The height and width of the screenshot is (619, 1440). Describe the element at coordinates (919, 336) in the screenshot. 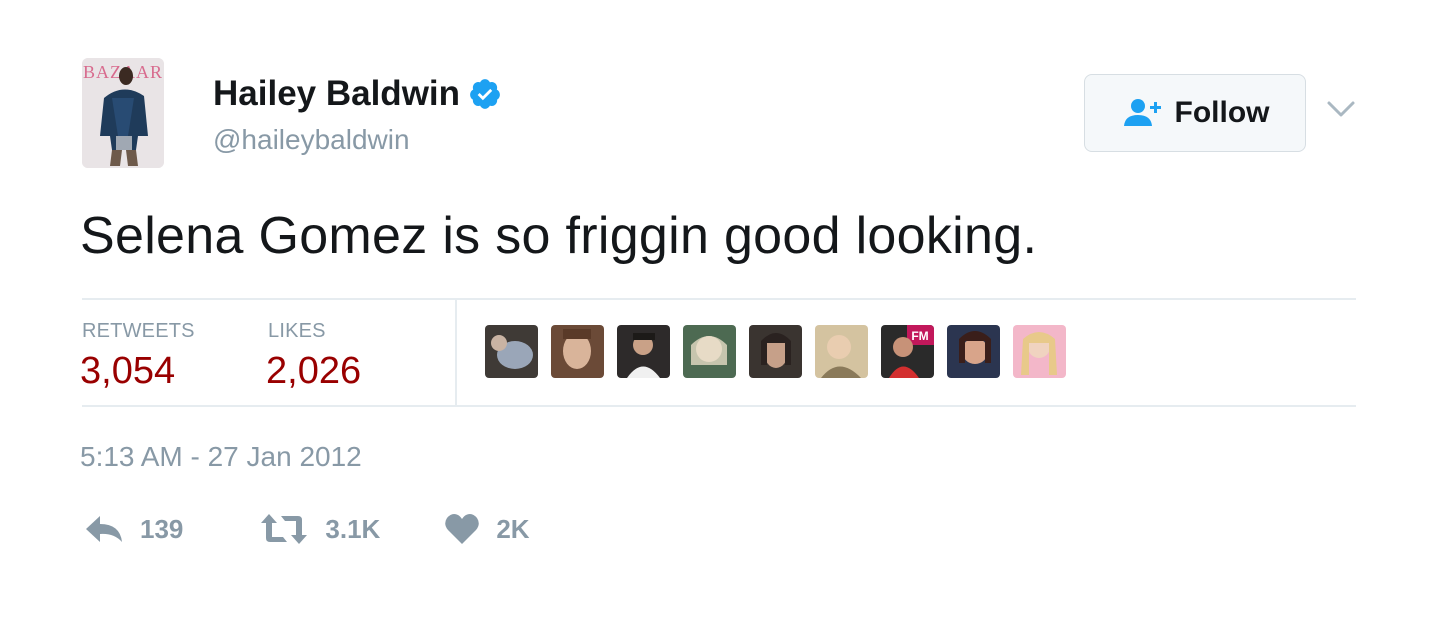

I see `svg-text: FM` at that location.